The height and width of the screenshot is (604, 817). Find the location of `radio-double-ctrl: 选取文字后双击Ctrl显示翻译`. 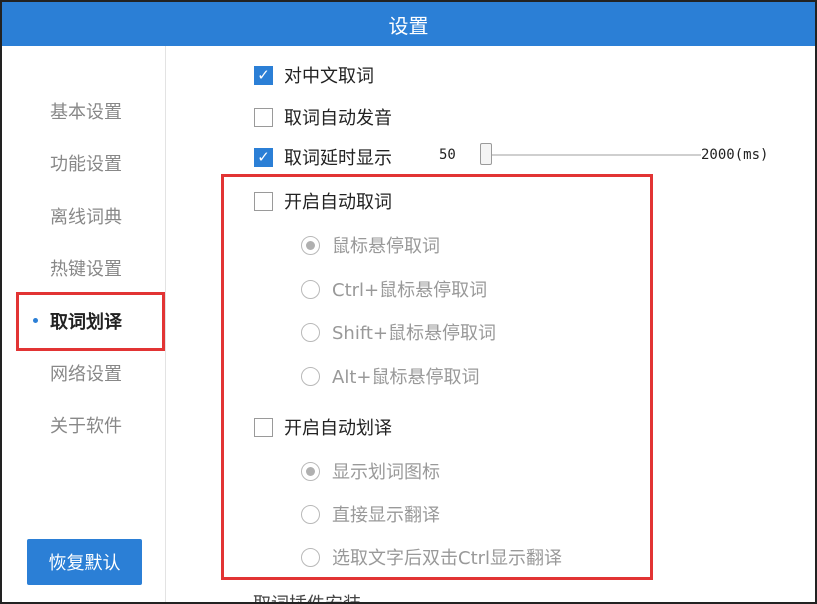

radio-double-ctrl: 选取文字后双击Ctrl显示翻译 is located at coordinates (431, 557).